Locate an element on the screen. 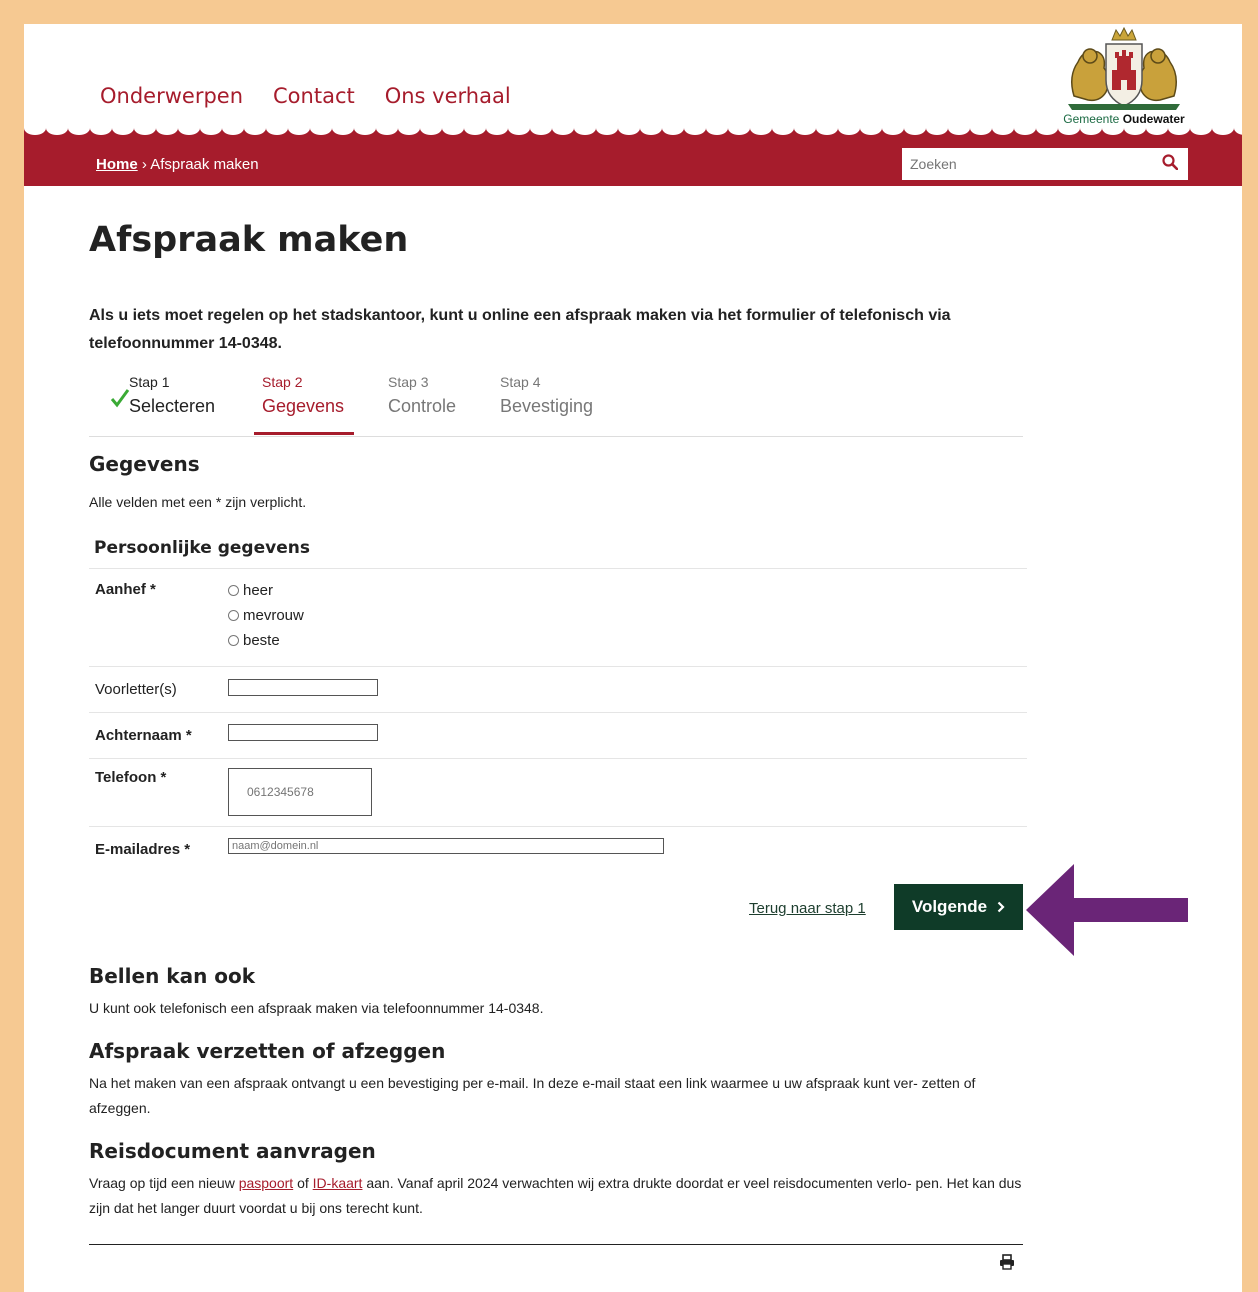 This screenshot has width=1258, height=1292. verzetten-heading: Afspraak verzetten of afzeggen is located at coordinates (267, 1051).